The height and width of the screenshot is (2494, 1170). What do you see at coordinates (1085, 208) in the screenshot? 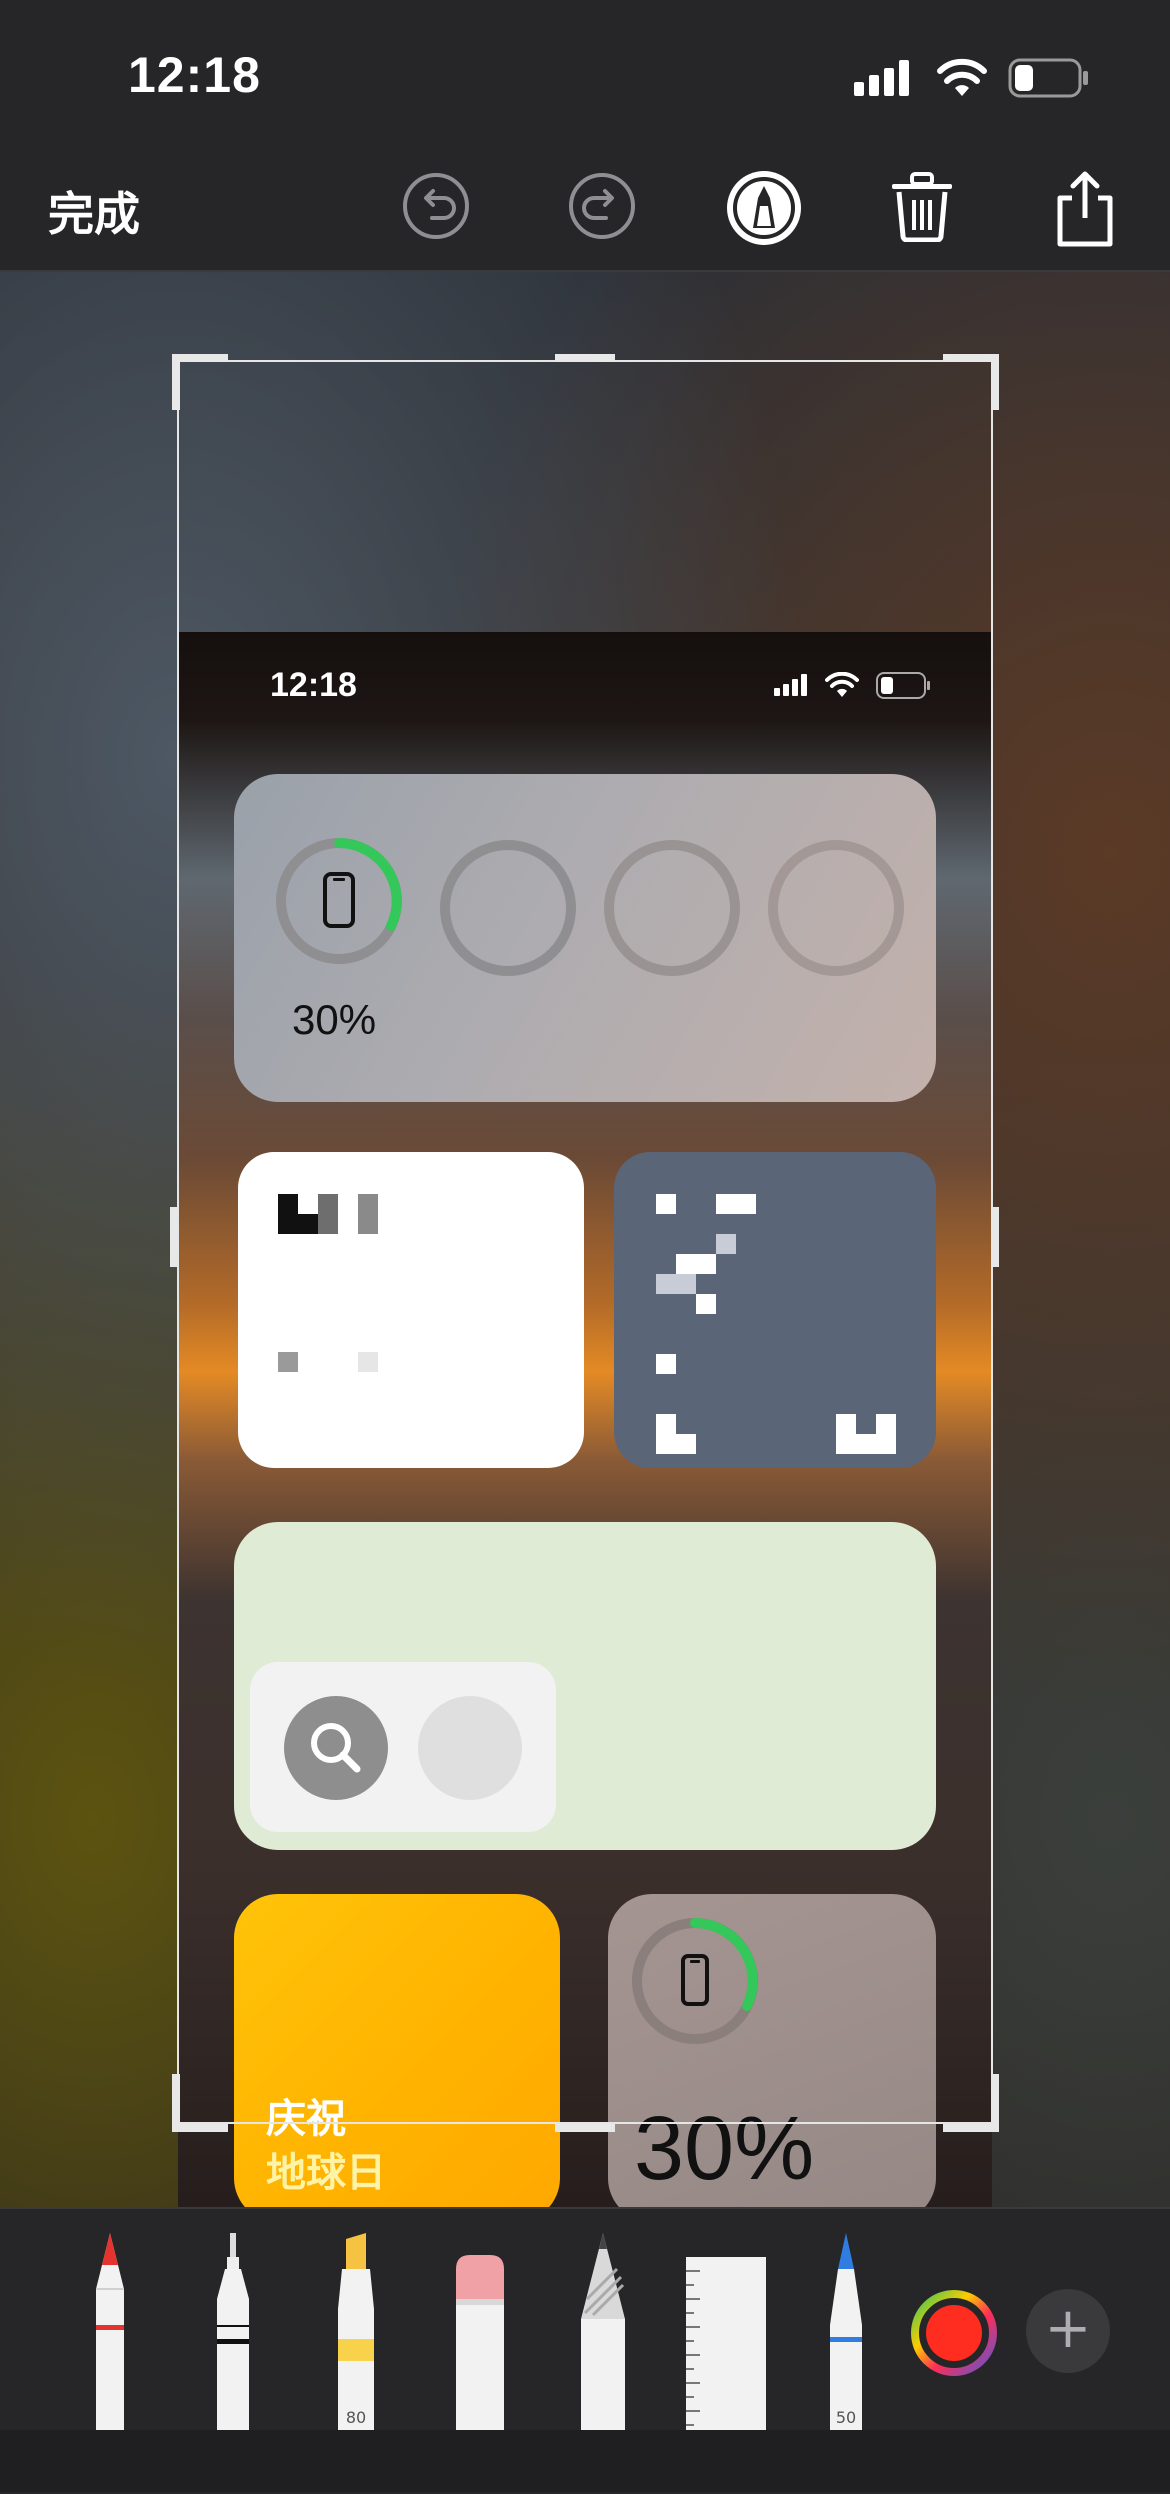
I see `share-icon` at bounding box center [1085, 208].